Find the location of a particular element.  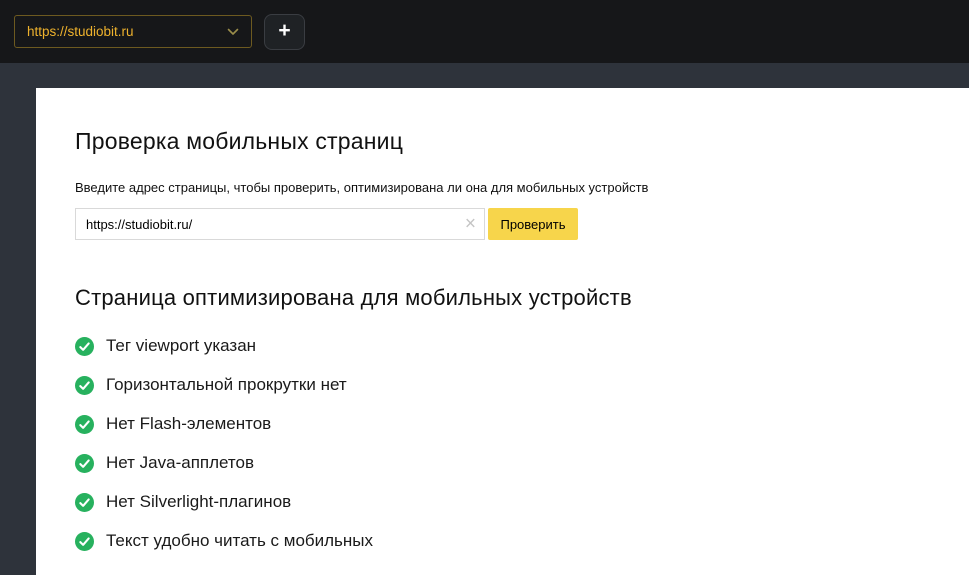

page-title: Проверка мобильных страниц is located at coordinates (239, 141).